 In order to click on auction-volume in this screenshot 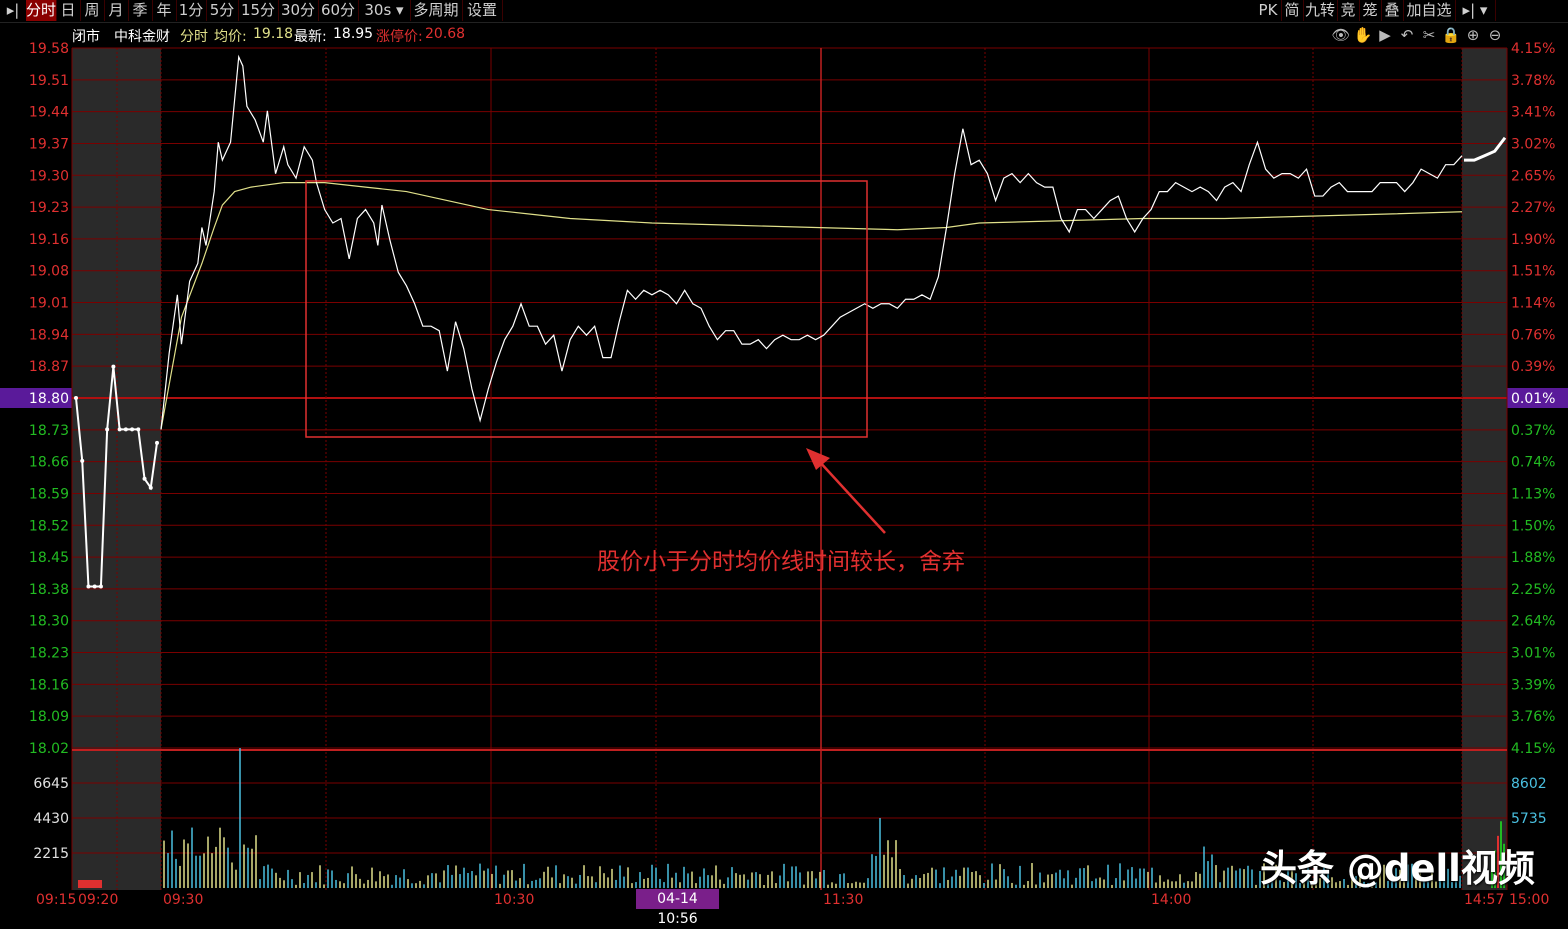, I will do `click(90, 884)`.